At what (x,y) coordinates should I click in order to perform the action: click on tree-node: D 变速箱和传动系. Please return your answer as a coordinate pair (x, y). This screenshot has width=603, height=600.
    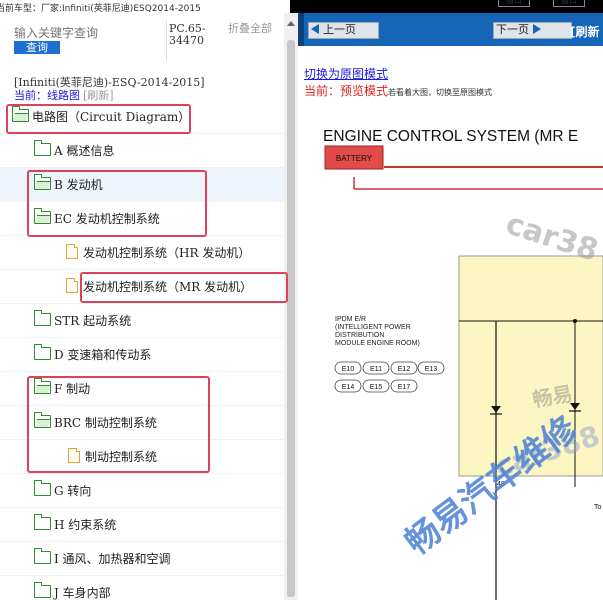
    Looking at the image, I should click on (93, 354).